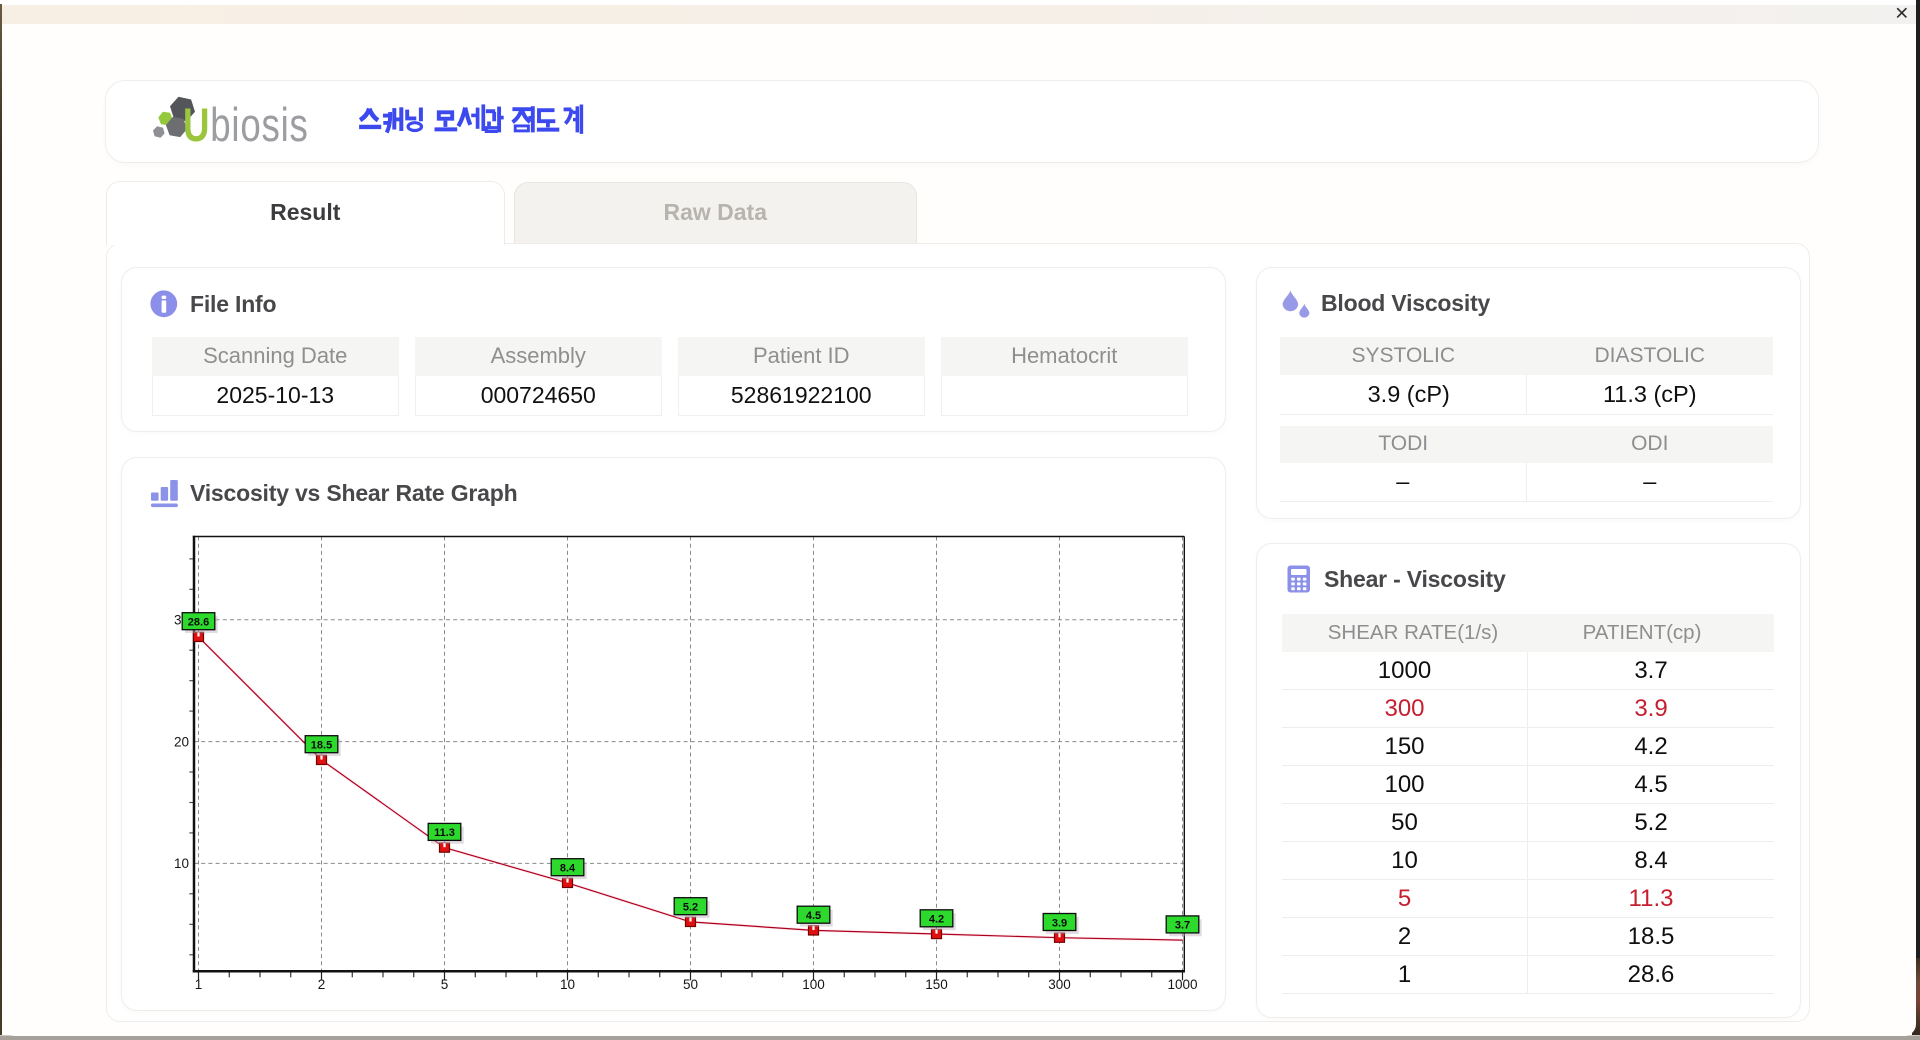 This screenshot has width=1920, height=1040. What do you see at coordinates (813, 916) in the screenshot?
I see `svg-text: 4.5` at bounding box center [813, 916].